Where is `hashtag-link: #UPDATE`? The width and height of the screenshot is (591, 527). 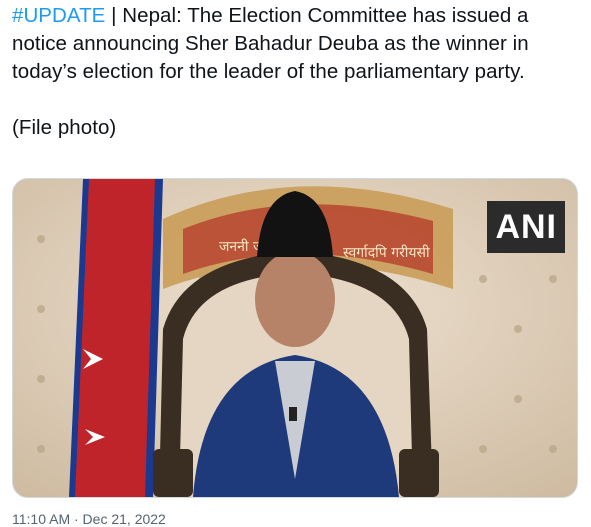
hashtag-link: #UPDATE is located at coordinates (58, 15).